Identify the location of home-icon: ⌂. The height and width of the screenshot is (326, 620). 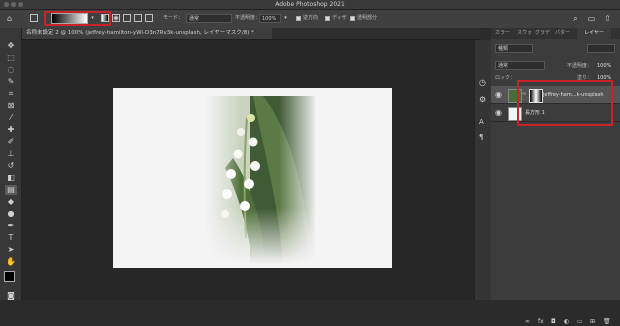
(9, 18).